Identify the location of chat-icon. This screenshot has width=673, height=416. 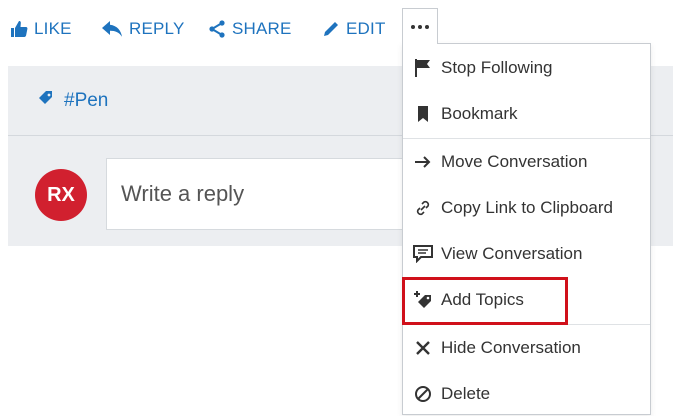
(423, 254).